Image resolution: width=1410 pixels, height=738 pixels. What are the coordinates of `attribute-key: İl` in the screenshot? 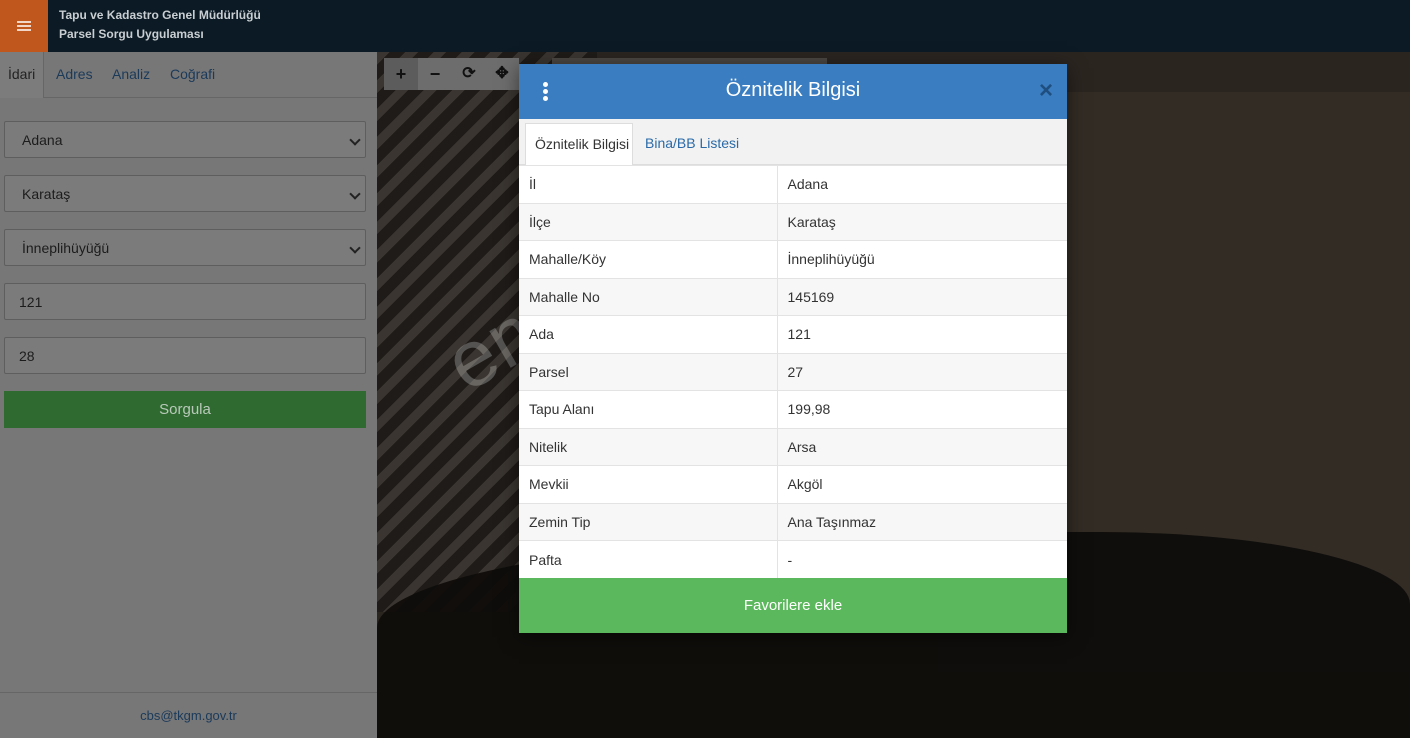 It's located at (648, 184).